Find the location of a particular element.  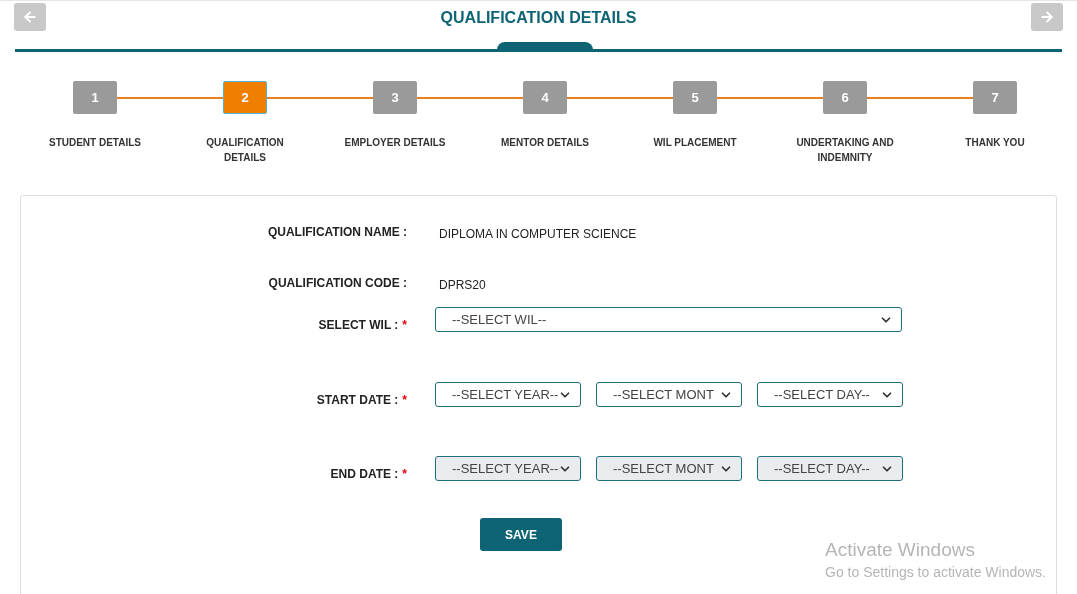

field-value: DPRS20 is located at coordinates (462, 285).